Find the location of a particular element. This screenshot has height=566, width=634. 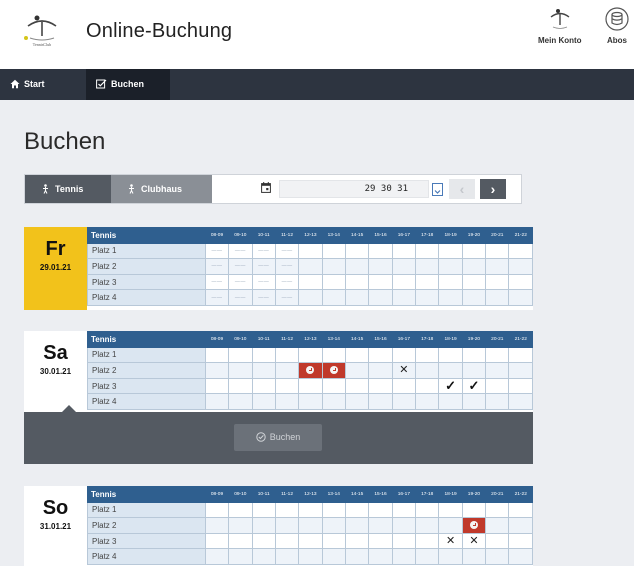

slot-selected: ✓ is located at coordinates (474, 386).